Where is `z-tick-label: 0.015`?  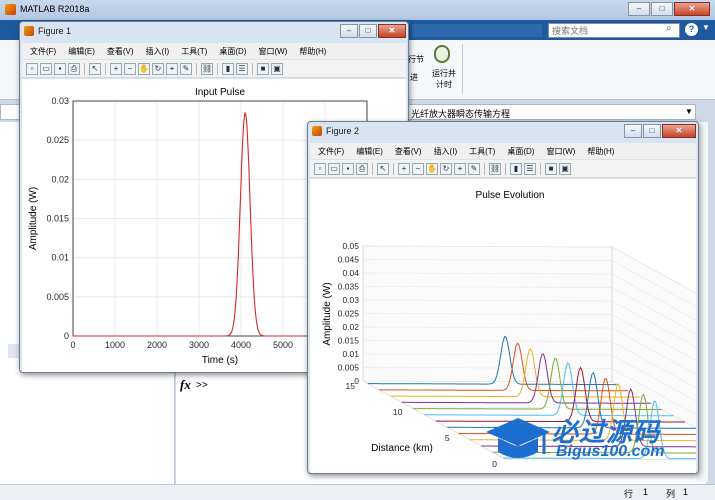
z-tick-label: 0.015 is located at coordinates (349, 341).